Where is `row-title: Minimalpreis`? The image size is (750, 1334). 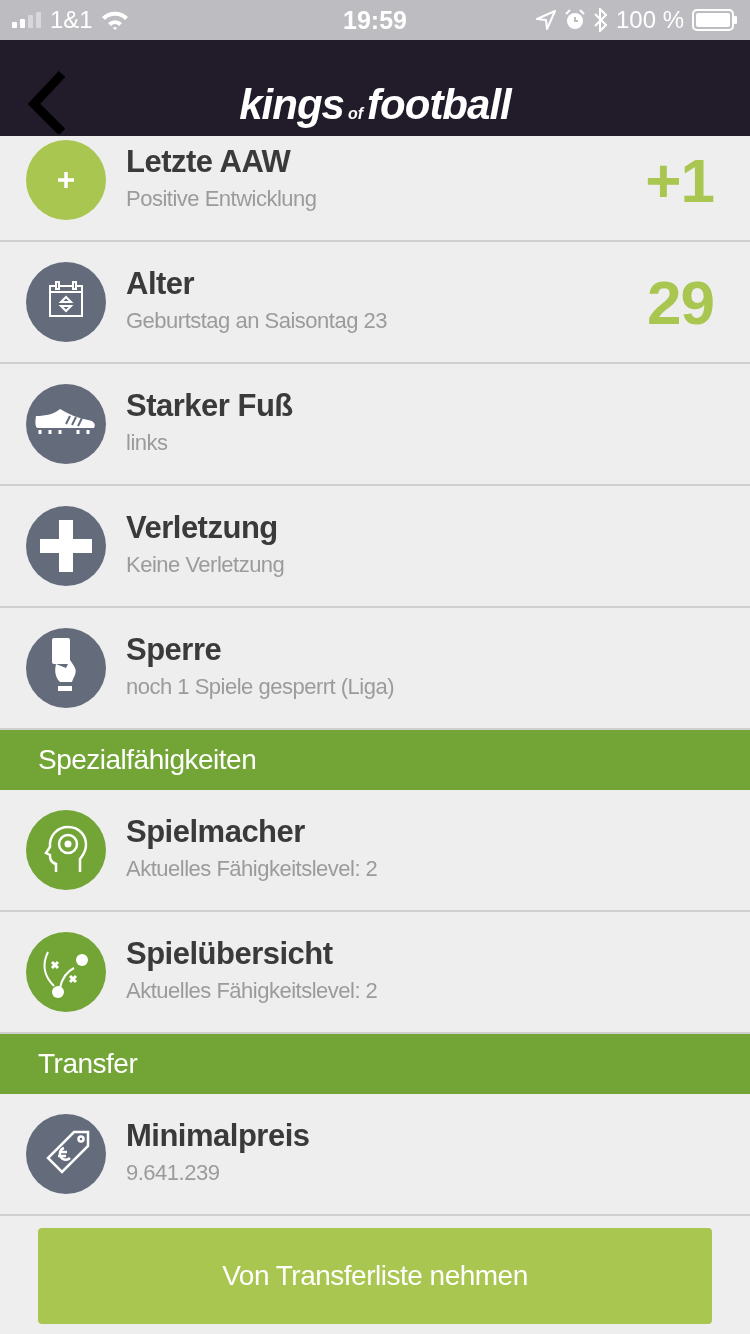 row-title: Minimalpreis is located at coordinates (218, 1136).